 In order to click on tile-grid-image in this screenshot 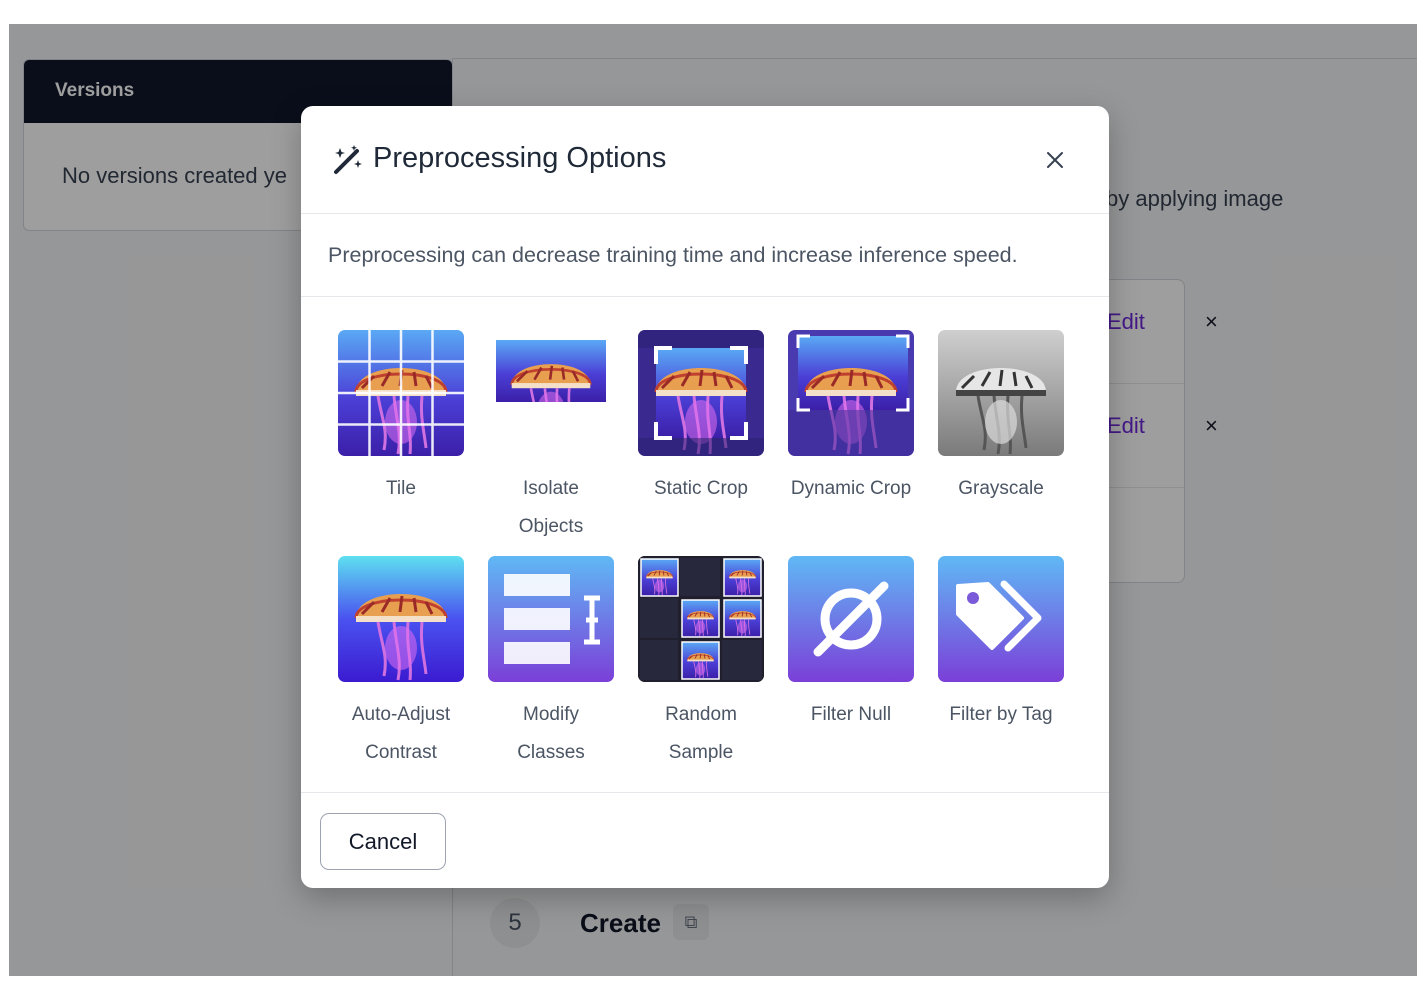, I will do `click(401, 393)`.